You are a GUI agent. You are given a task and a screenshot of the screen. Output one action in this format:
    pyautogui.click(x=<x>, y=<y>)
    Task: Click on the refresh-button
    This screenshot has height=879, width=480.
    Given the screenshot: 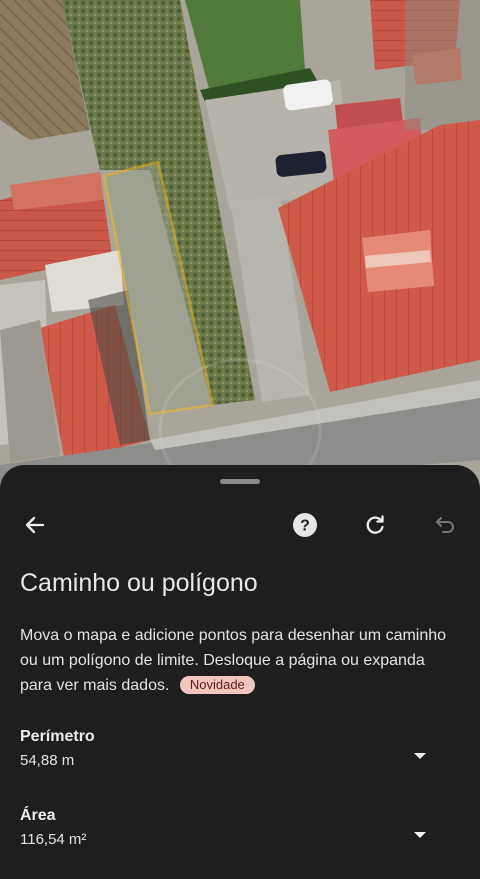 What is the action you would take?
    pyautogui.click(x=375, y=525)
    